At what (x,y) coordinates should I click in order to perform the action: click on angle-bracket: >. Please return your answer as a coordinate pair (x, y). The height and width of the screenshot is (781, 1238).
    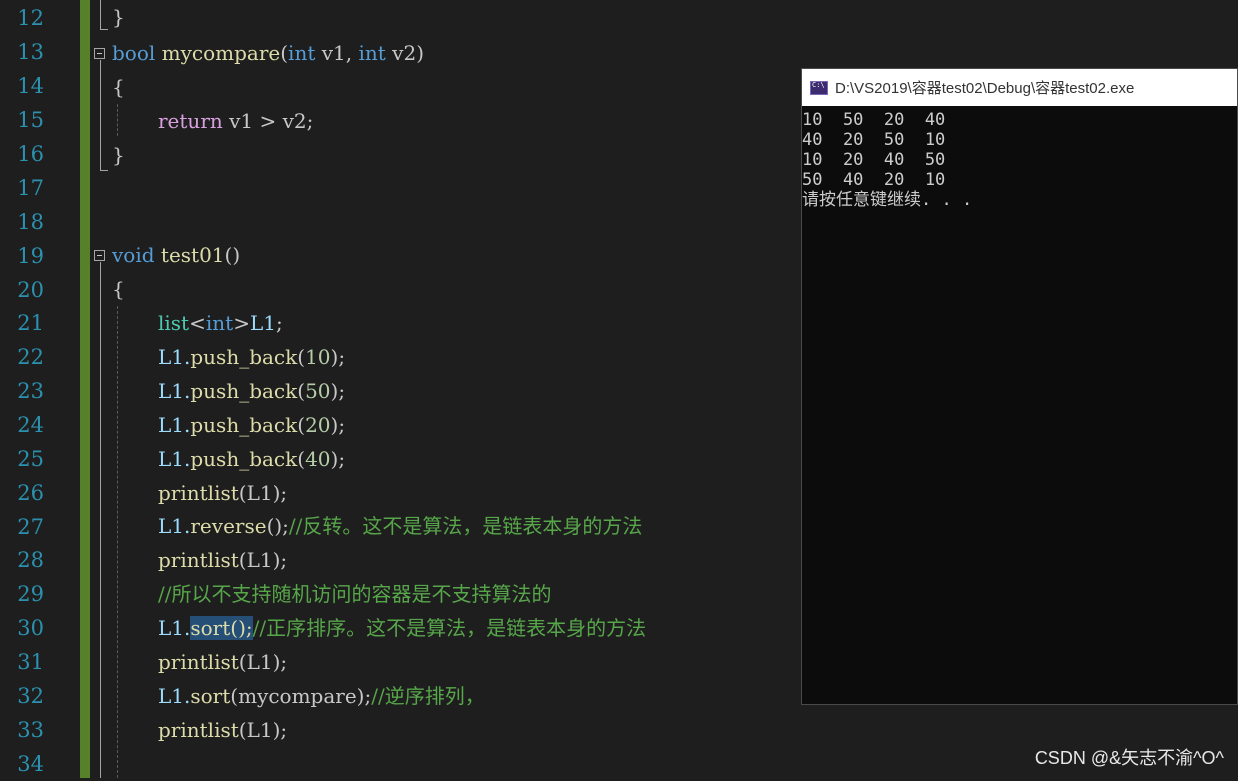
    Looking at the image, I should click on (241, 323).